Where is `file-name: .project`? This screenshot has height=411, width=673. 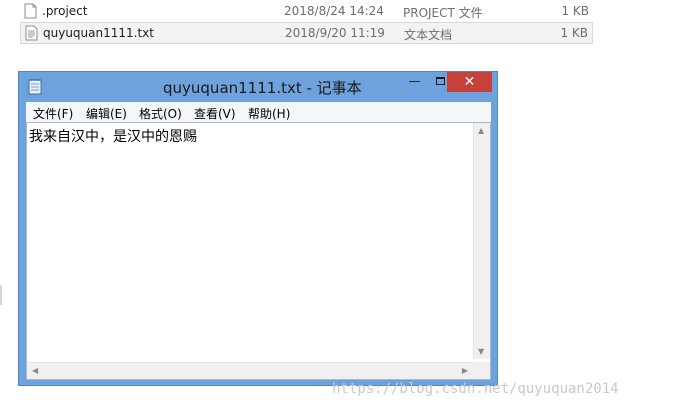 file-name: .project is located at coordinates (65, 11).